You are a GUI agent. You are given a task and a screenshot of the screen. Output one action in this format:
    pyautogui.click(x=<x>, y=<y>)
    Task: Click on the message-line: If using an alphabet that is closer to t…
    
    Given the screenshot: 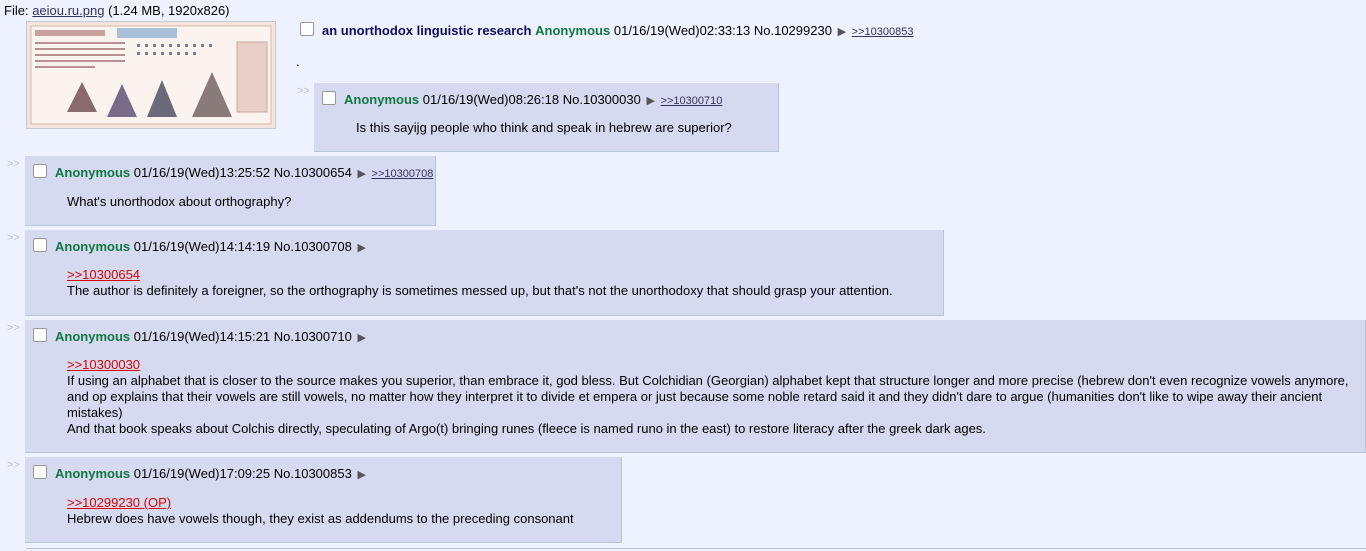 What is the action you would take?
    pyautogui.click(x=708, y=380)
    